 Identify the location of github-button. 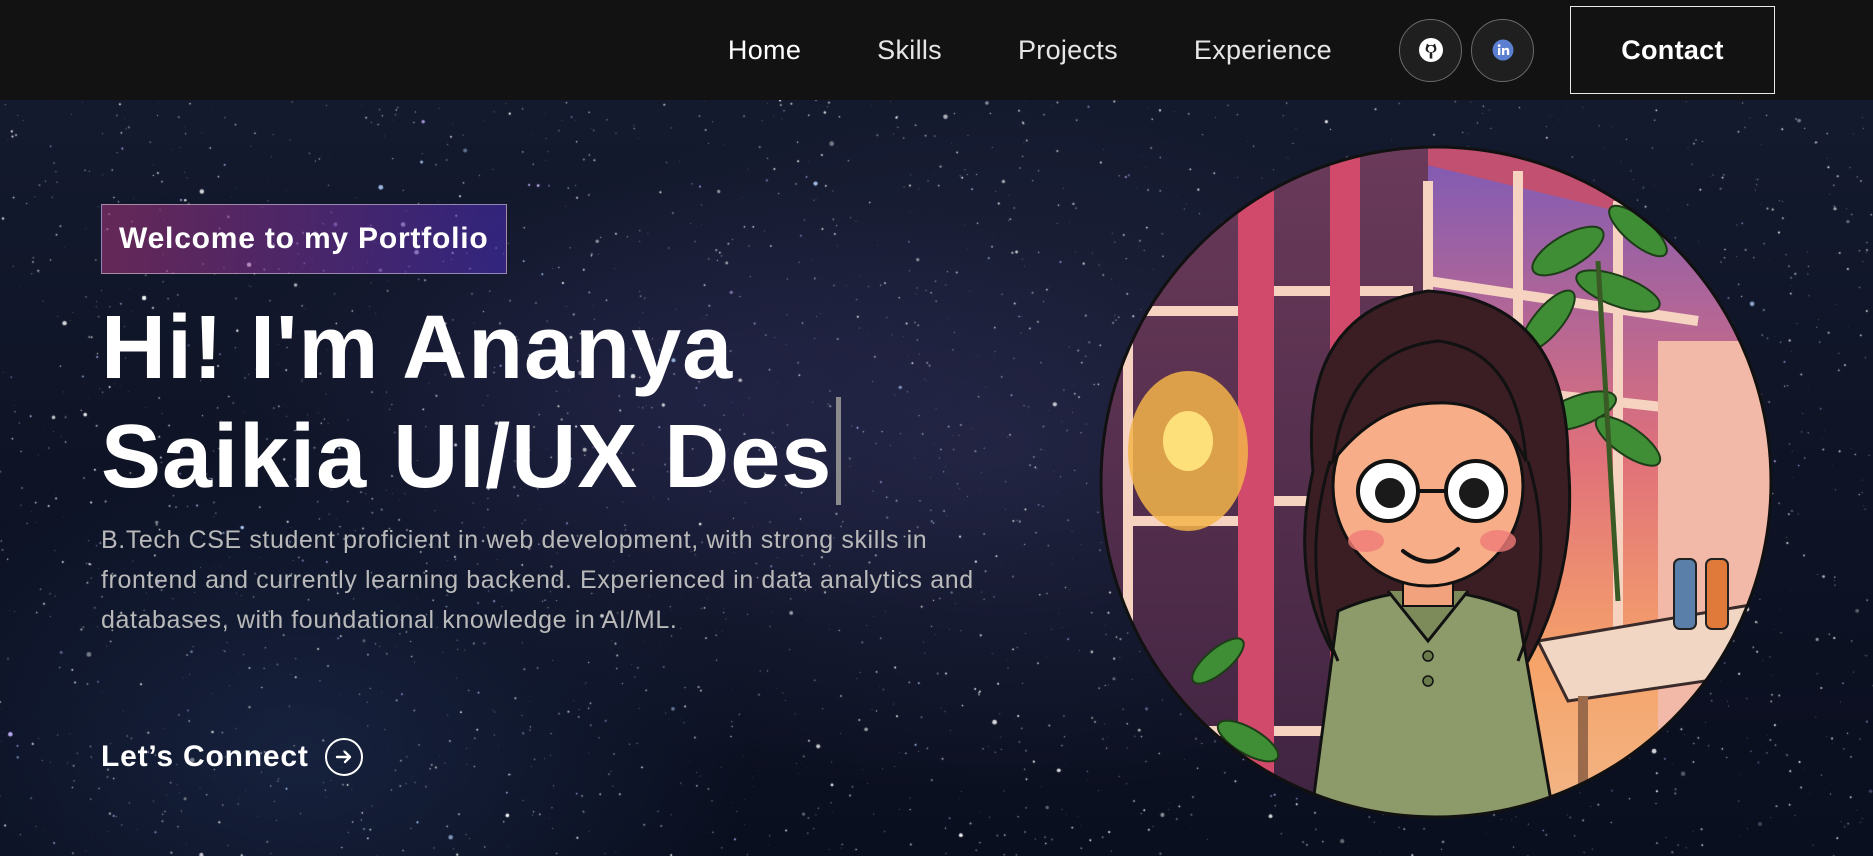
(1430, 50).